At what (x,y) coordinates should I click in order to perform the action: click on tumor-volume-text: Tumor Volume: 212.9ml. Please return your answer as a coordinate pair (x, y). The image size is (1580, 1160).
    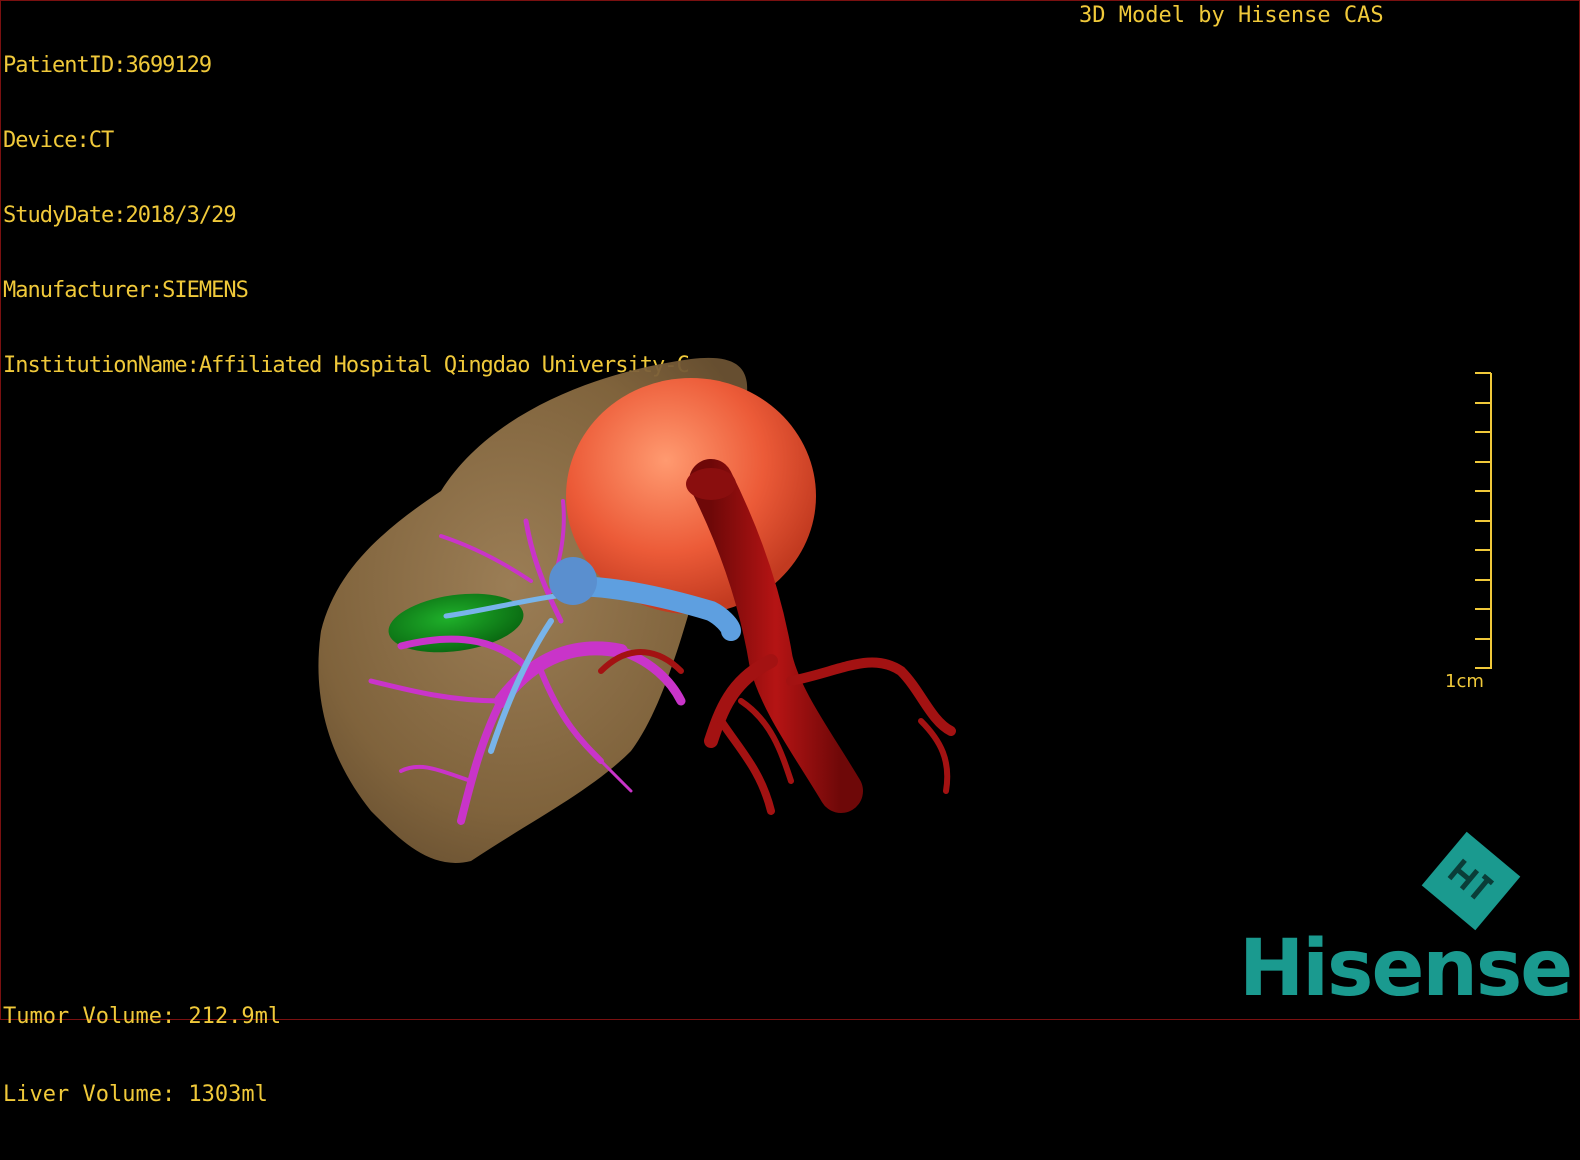
    Looking at the image, I should click on (142, 1016).